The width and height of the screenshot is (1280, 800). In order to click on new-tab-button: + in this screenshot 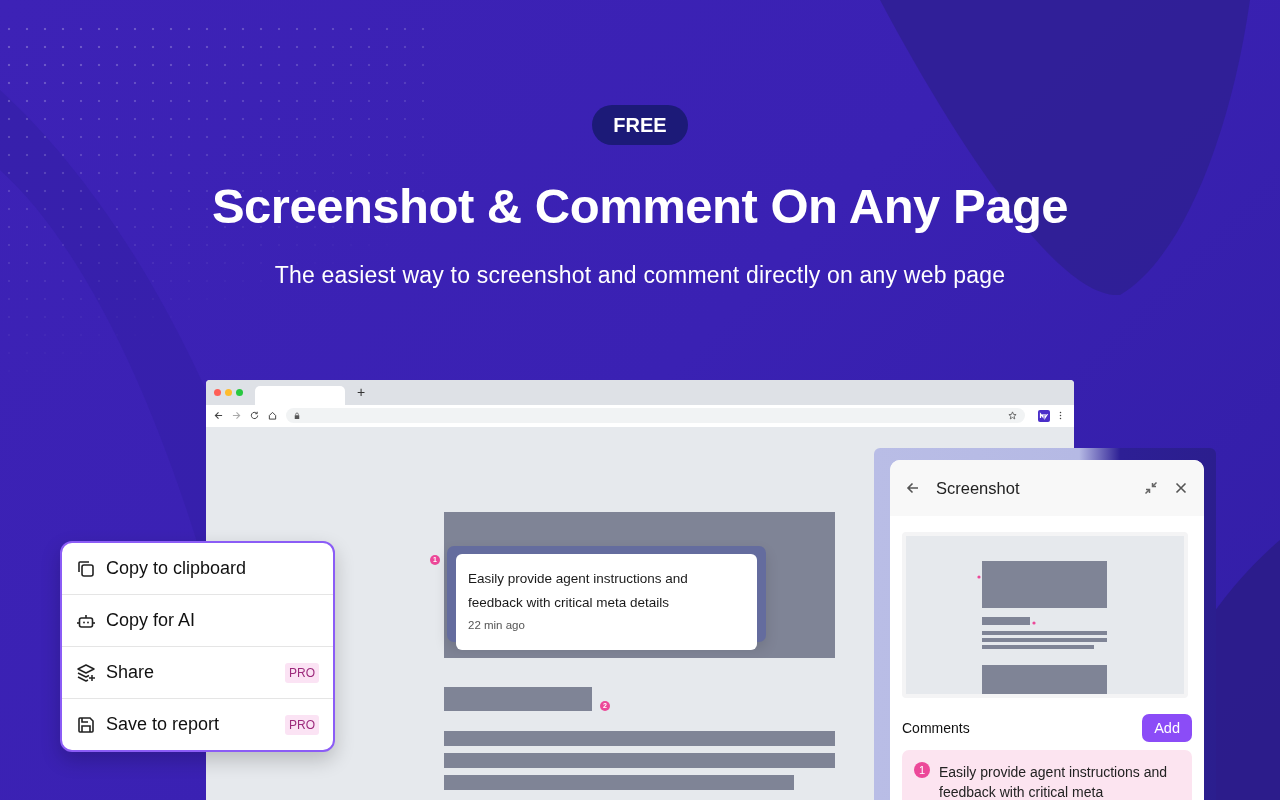, I will do `click(361, 392)`.